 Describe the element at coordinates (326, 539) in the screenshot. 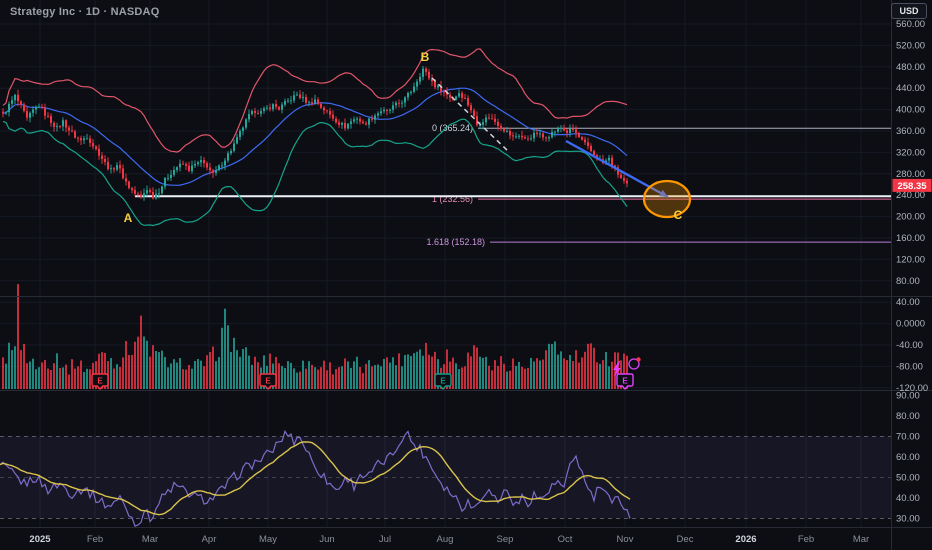

I see `time-tick-label: Jun` at that location.